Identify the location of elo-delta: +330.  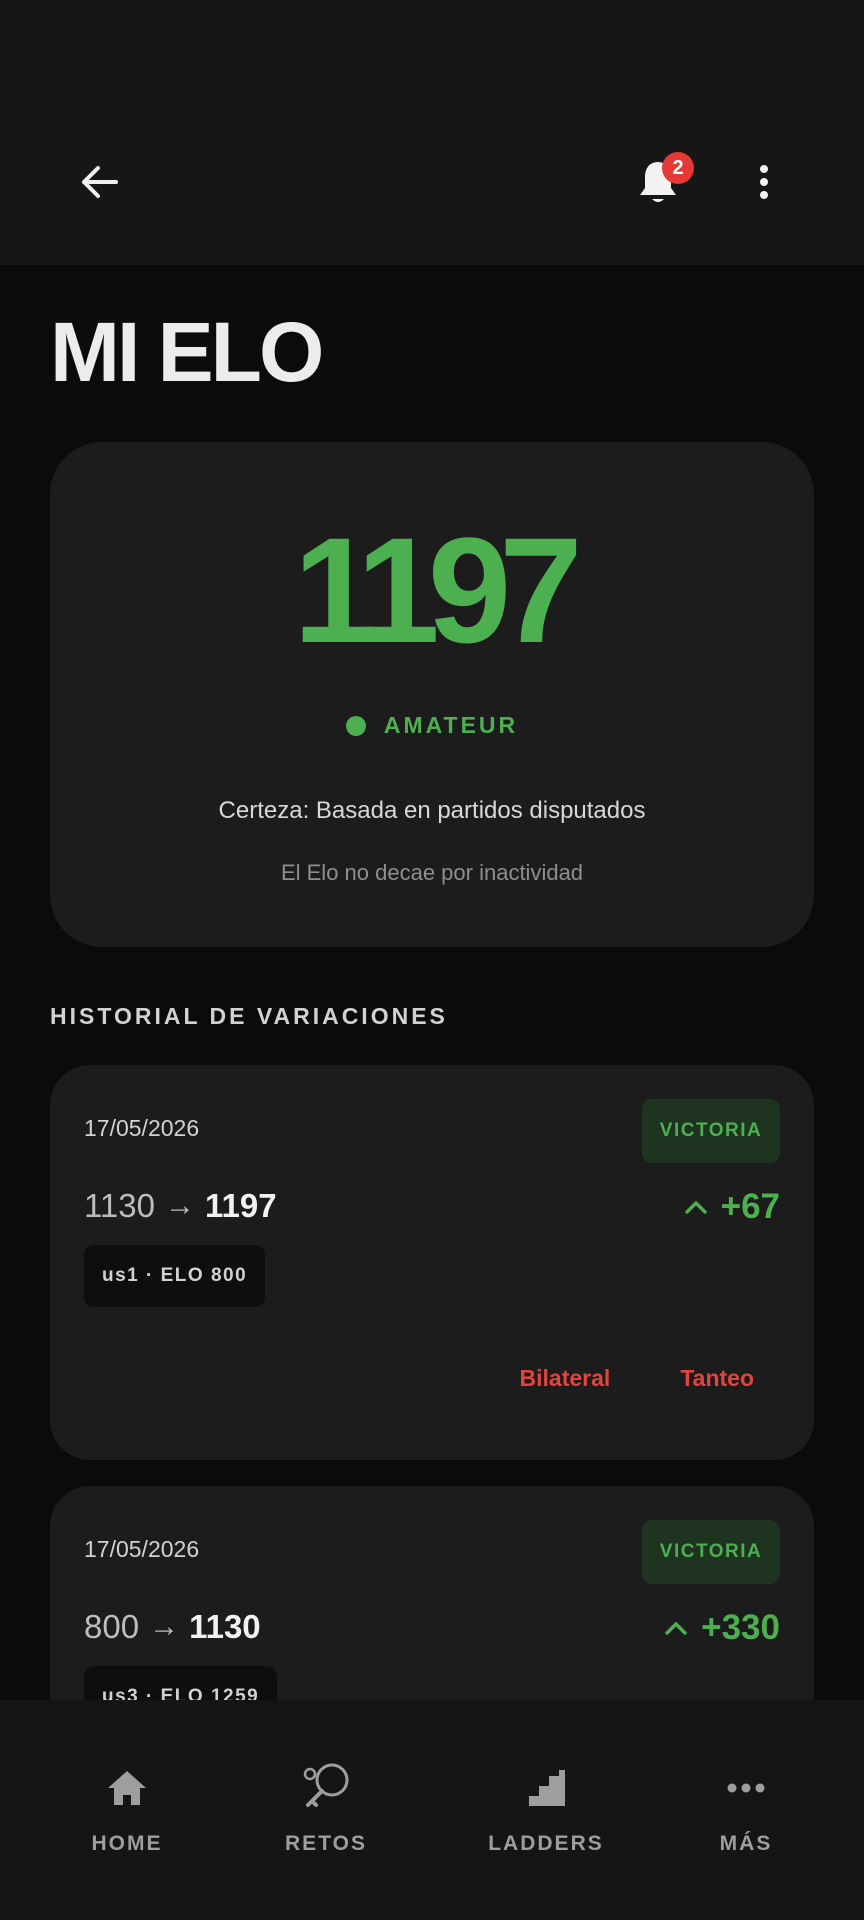
(722, 1628).